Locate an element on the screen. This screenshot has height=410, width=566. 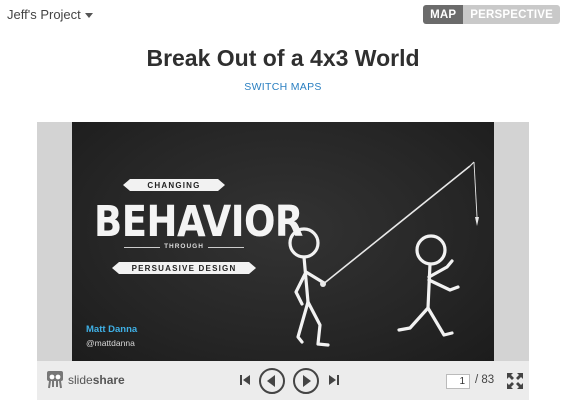
player-controls: slideshare 1 / 83 is located at coordinates (283, 380).